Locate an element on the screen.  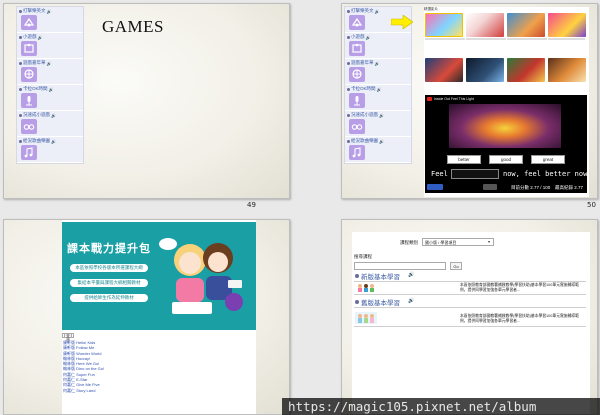
course-category-select: 國小版 / 學習項目 is located at coordinates (458, 242).